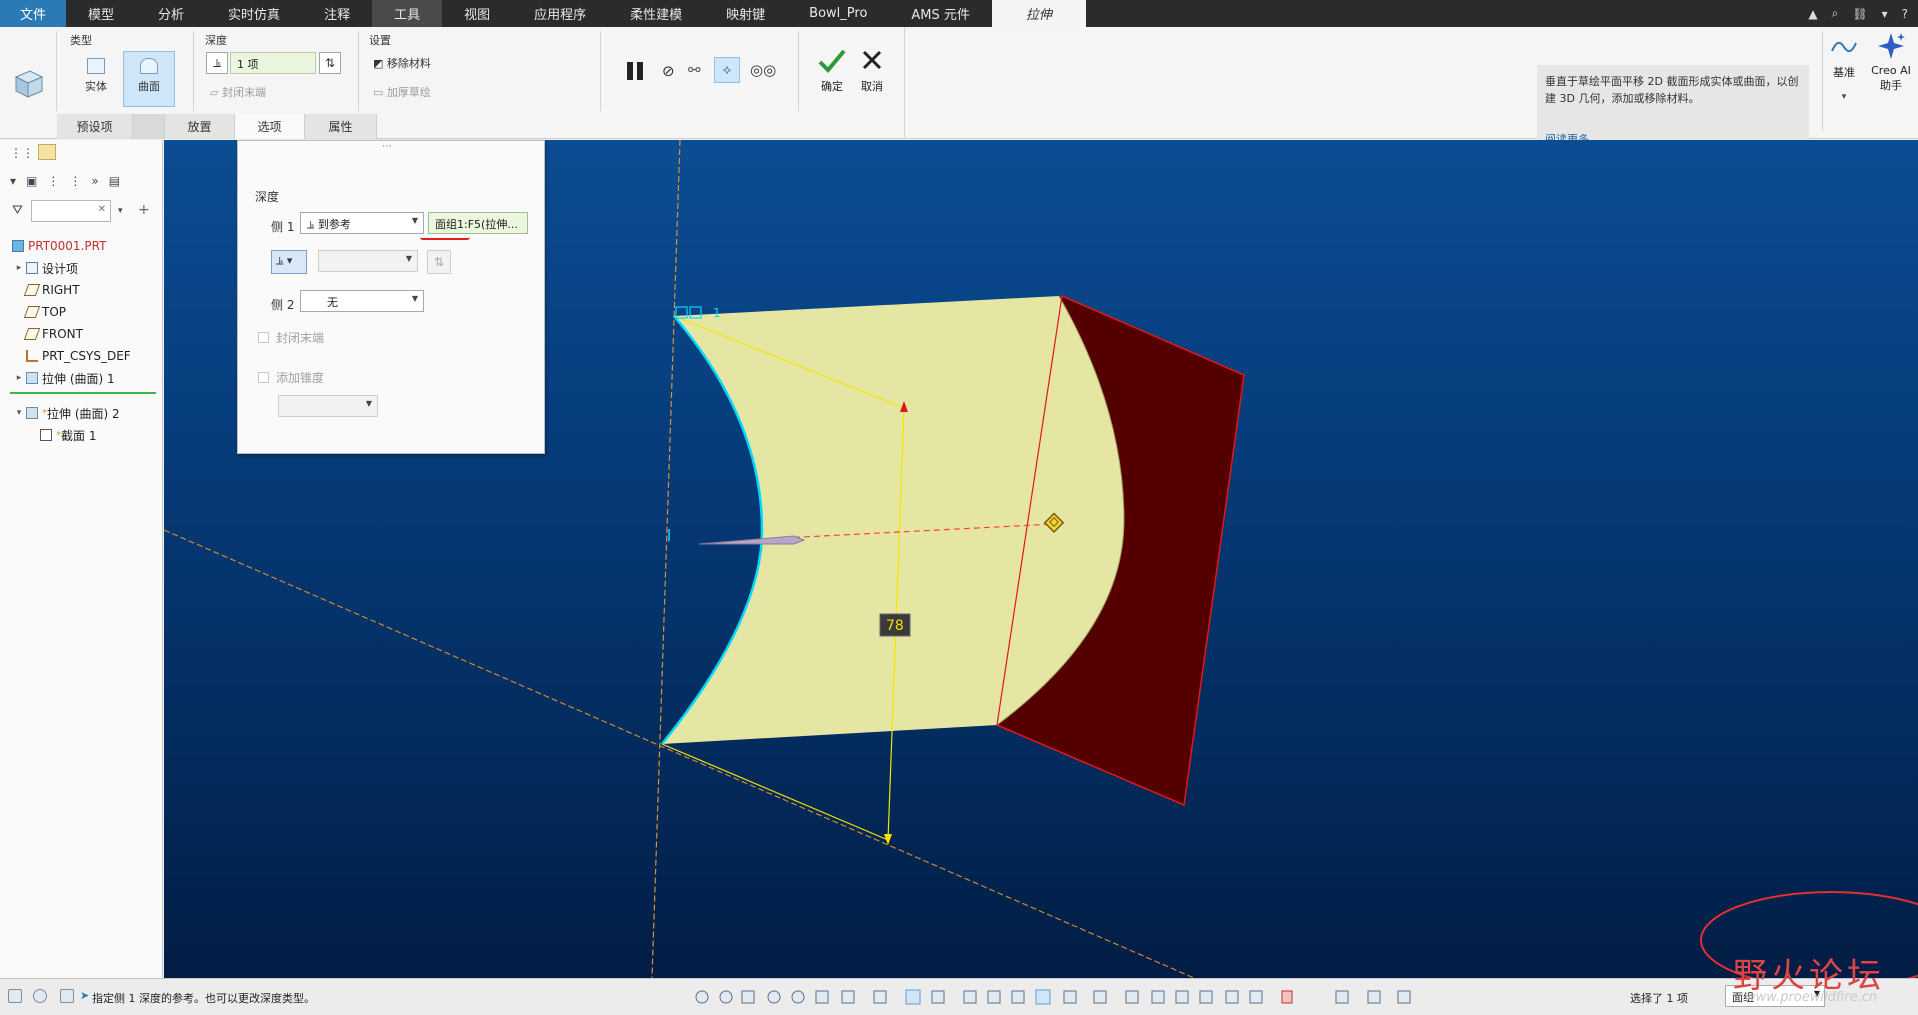 Image resolution: width=1918 pixels, height=1015 pixels. What do you see at coordinates (19, 268) in the screenshot?
I see `expand-arrow-icon: ▸` at bounding box center [19, 268].